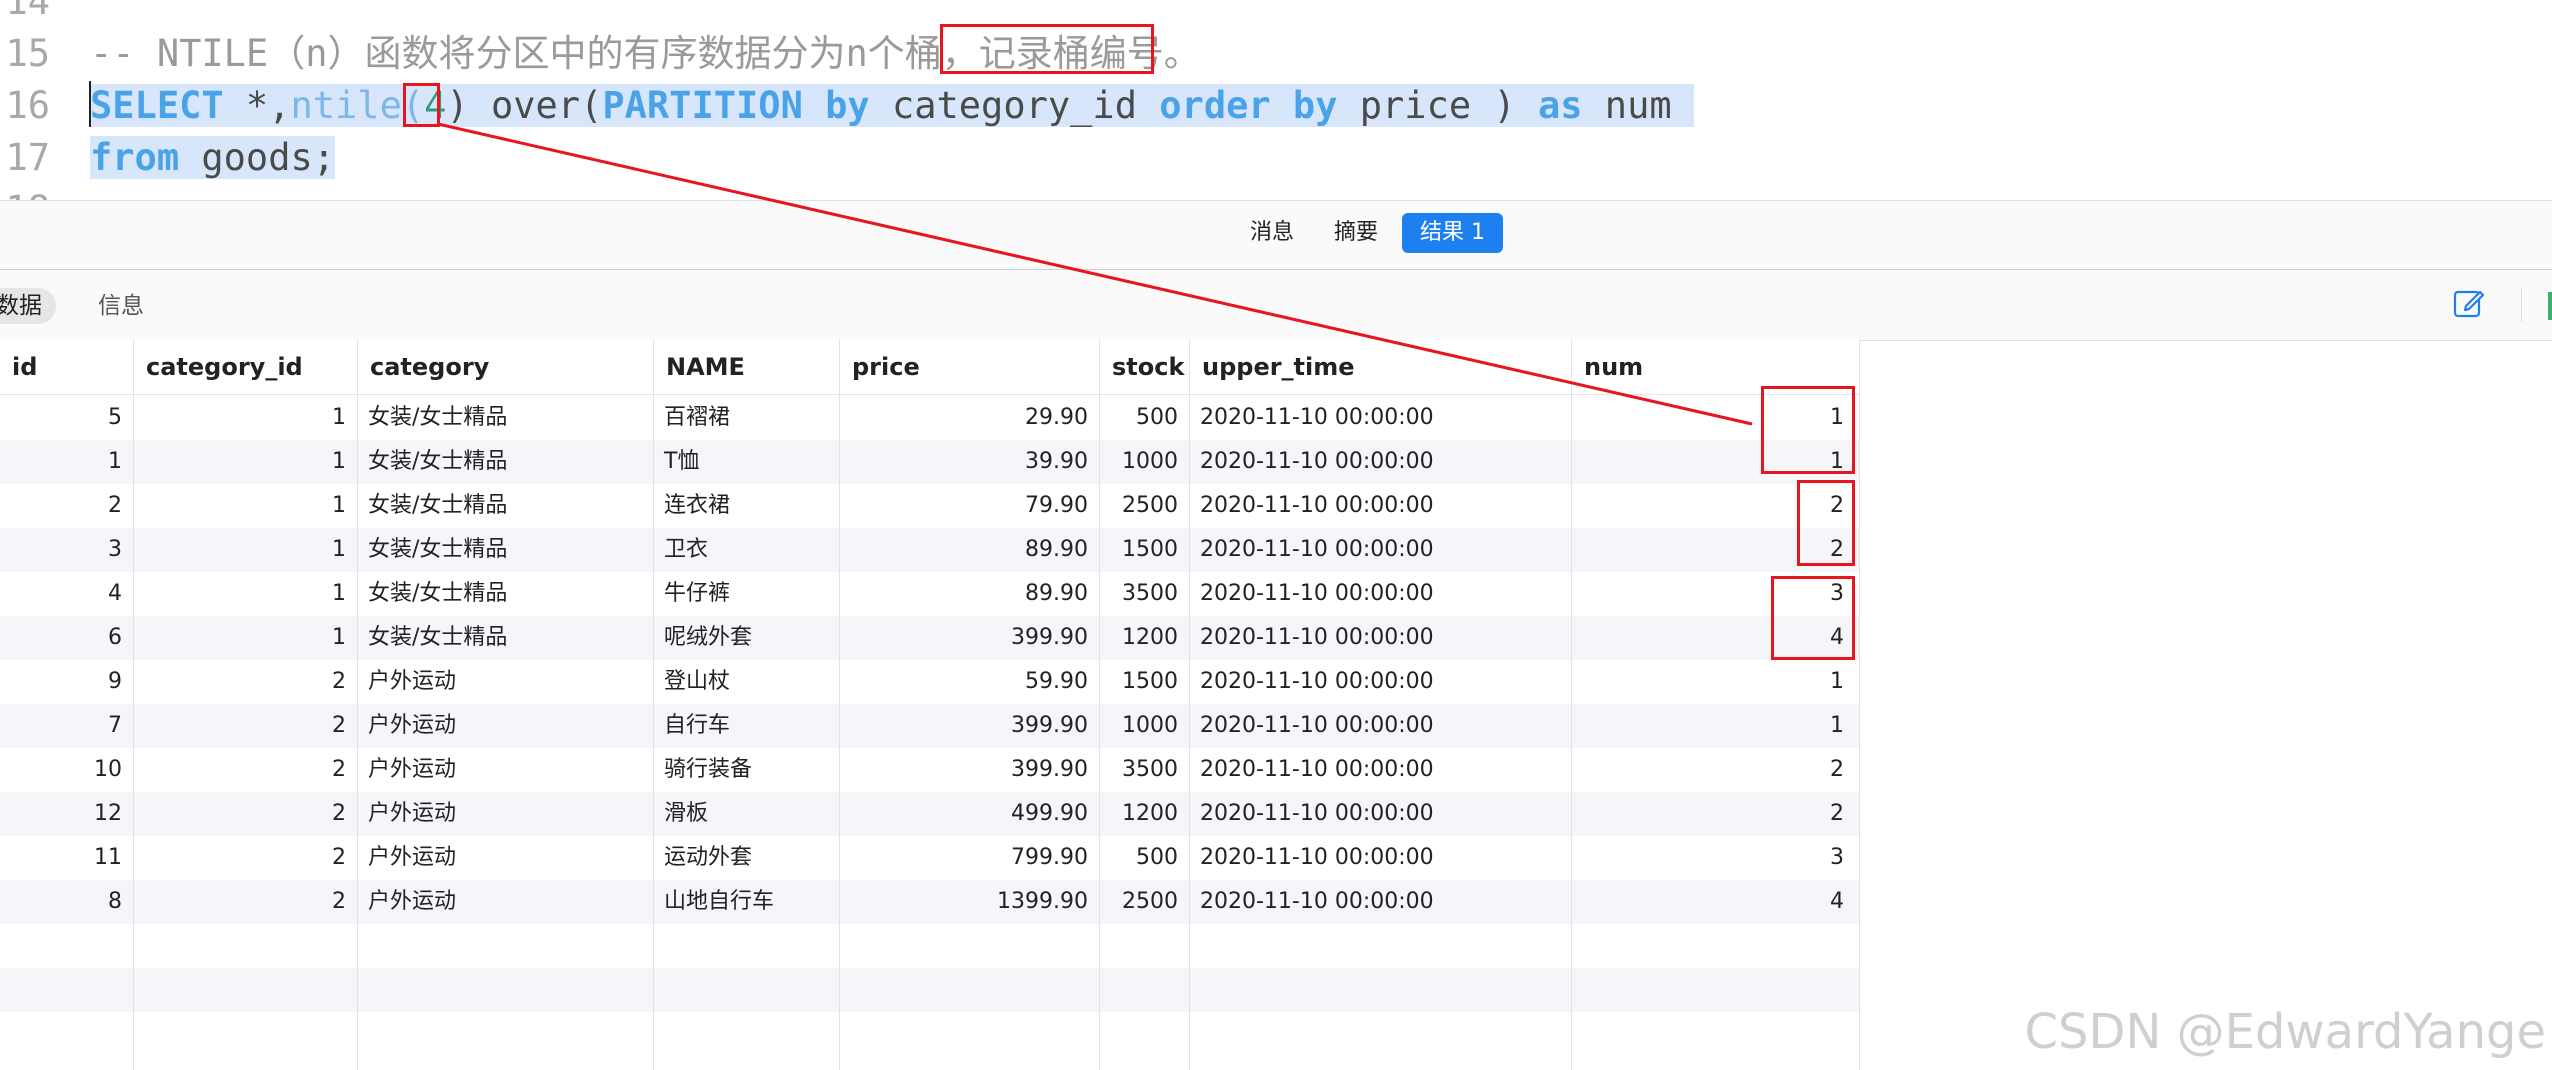  I want to click on column-header-id: id, so click(66, 367).